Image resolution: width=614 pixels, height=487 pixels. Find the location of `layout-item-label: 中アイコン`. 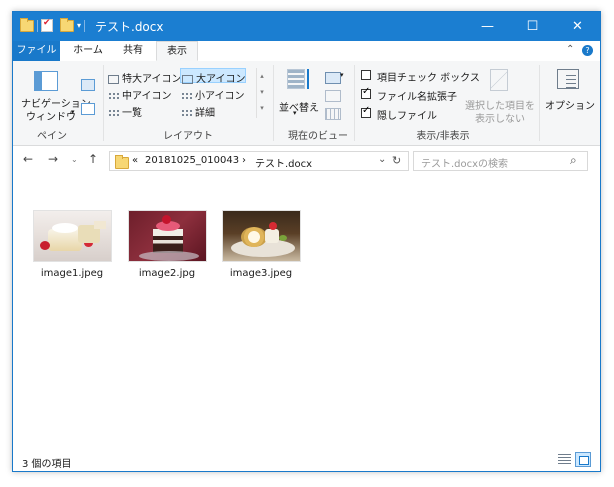

layout-item-label: 中アイコン is located at coordinates (147, 96).